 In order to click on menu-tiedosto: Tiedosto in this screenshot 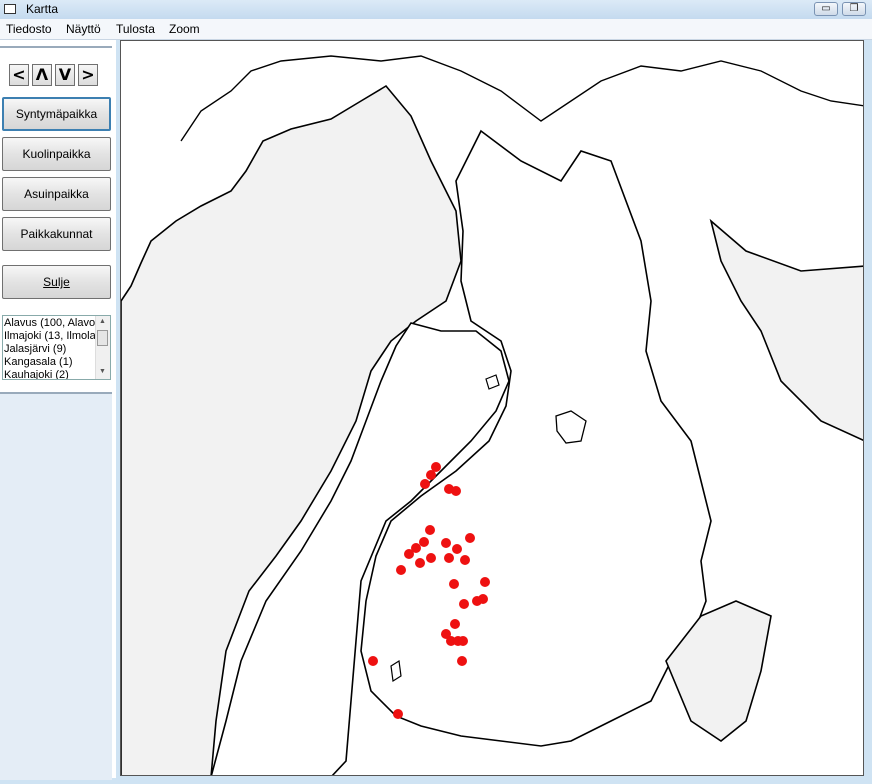, I will do `click(29, 29)`.